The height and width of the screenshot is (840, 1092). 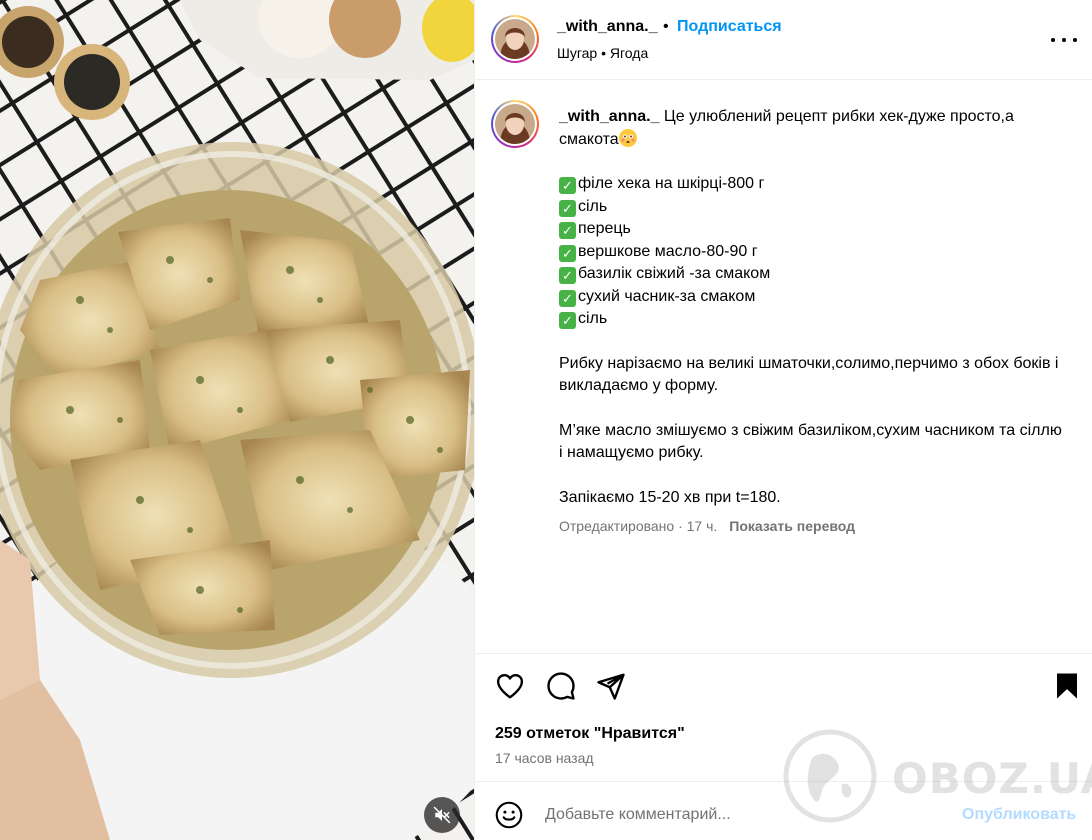 What do you see at coordinates (814, 184) in the screenshot?
I see `list-item: ✓ філе хека на шкірці-800 г` at bounding box center [814, 184].